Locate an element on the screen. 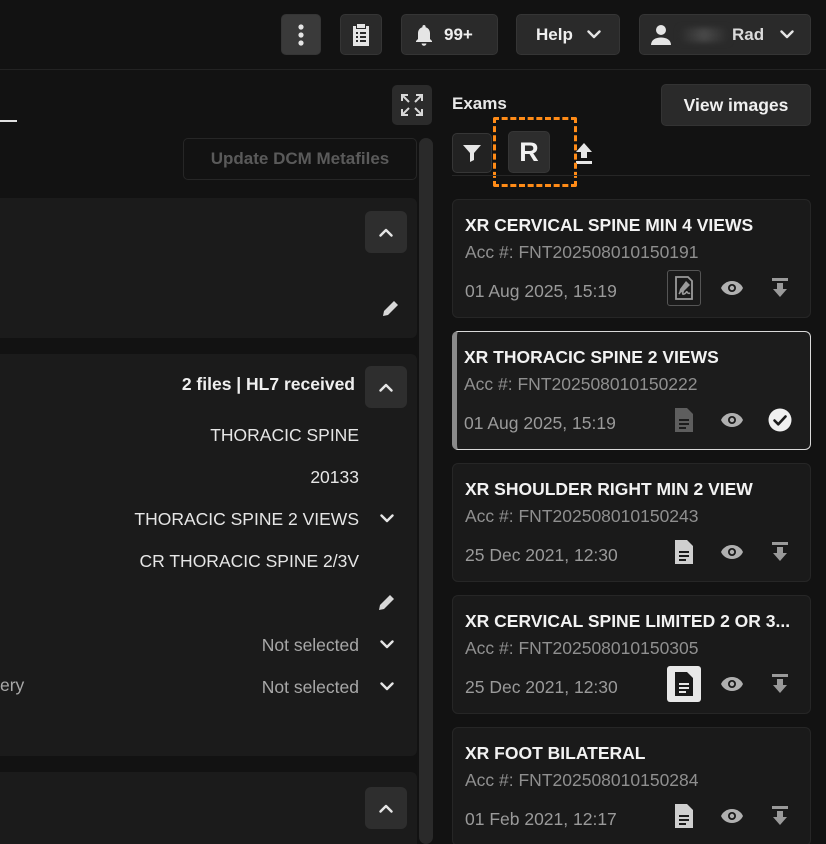 The image size is (826, 844). left-scrollbar is located at coordinates (426, 491).